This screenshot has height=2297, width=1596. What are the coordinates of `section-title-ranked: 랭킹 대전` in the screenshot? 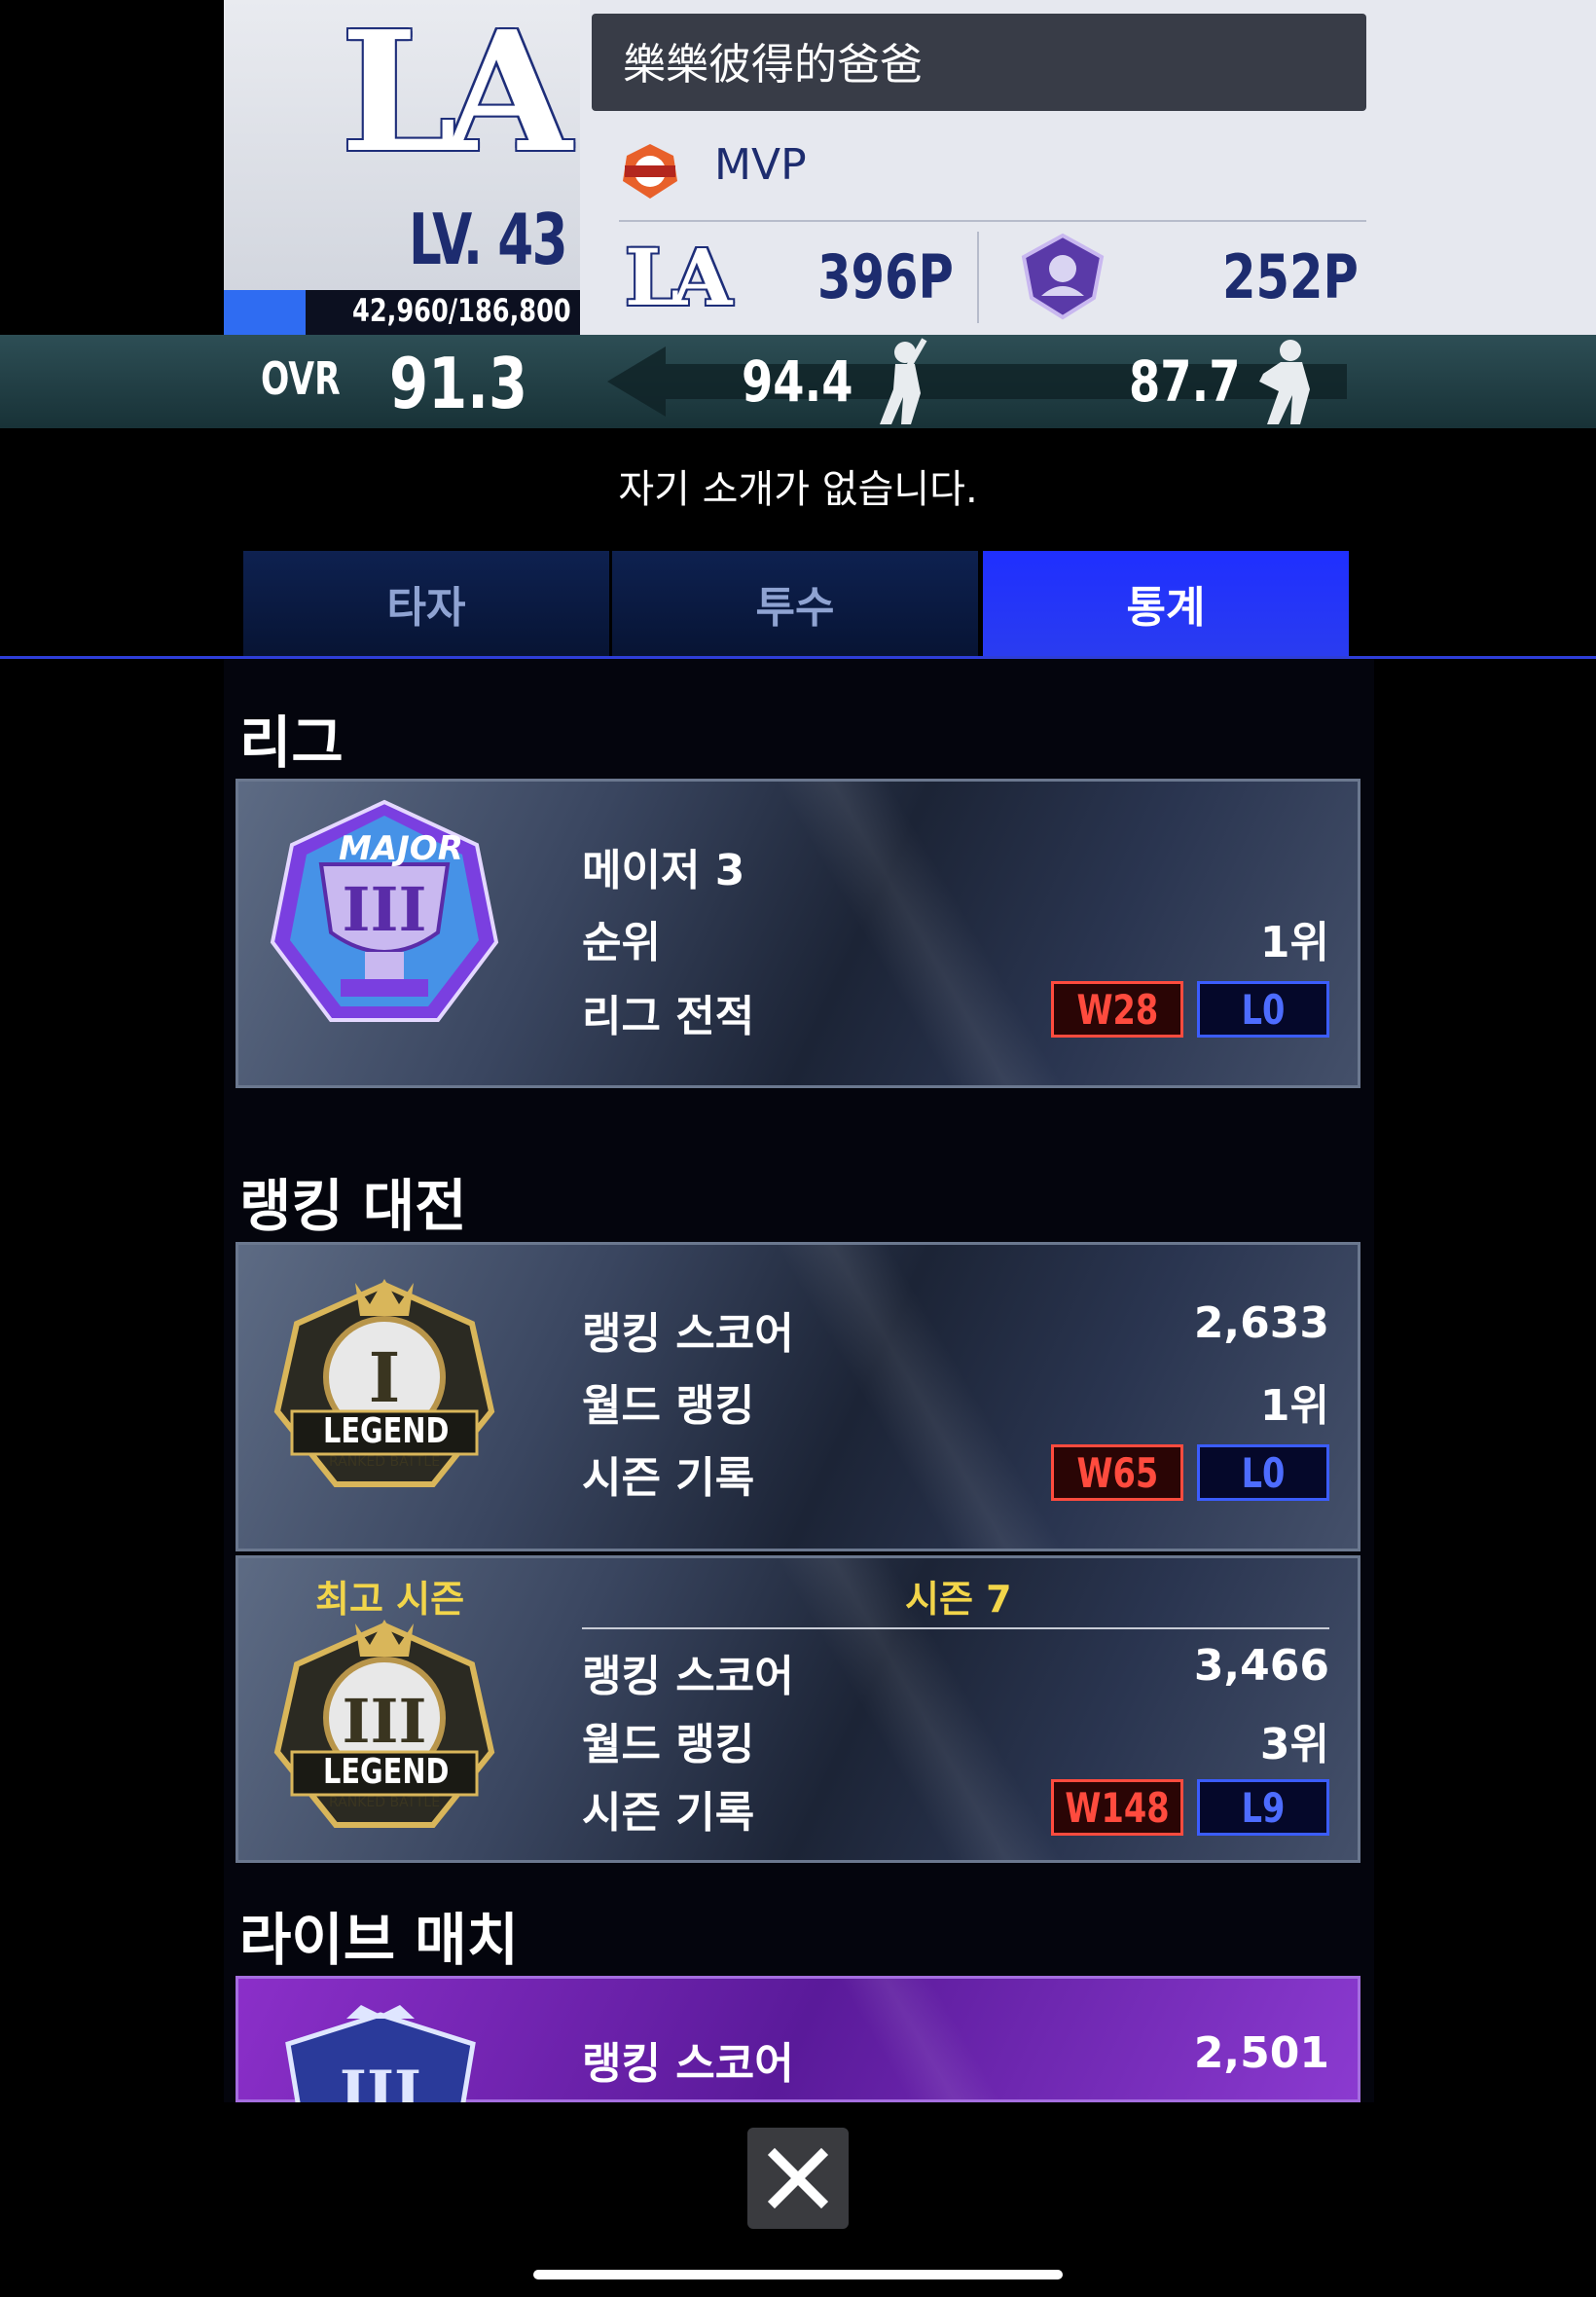 It's located at (353, 1206).